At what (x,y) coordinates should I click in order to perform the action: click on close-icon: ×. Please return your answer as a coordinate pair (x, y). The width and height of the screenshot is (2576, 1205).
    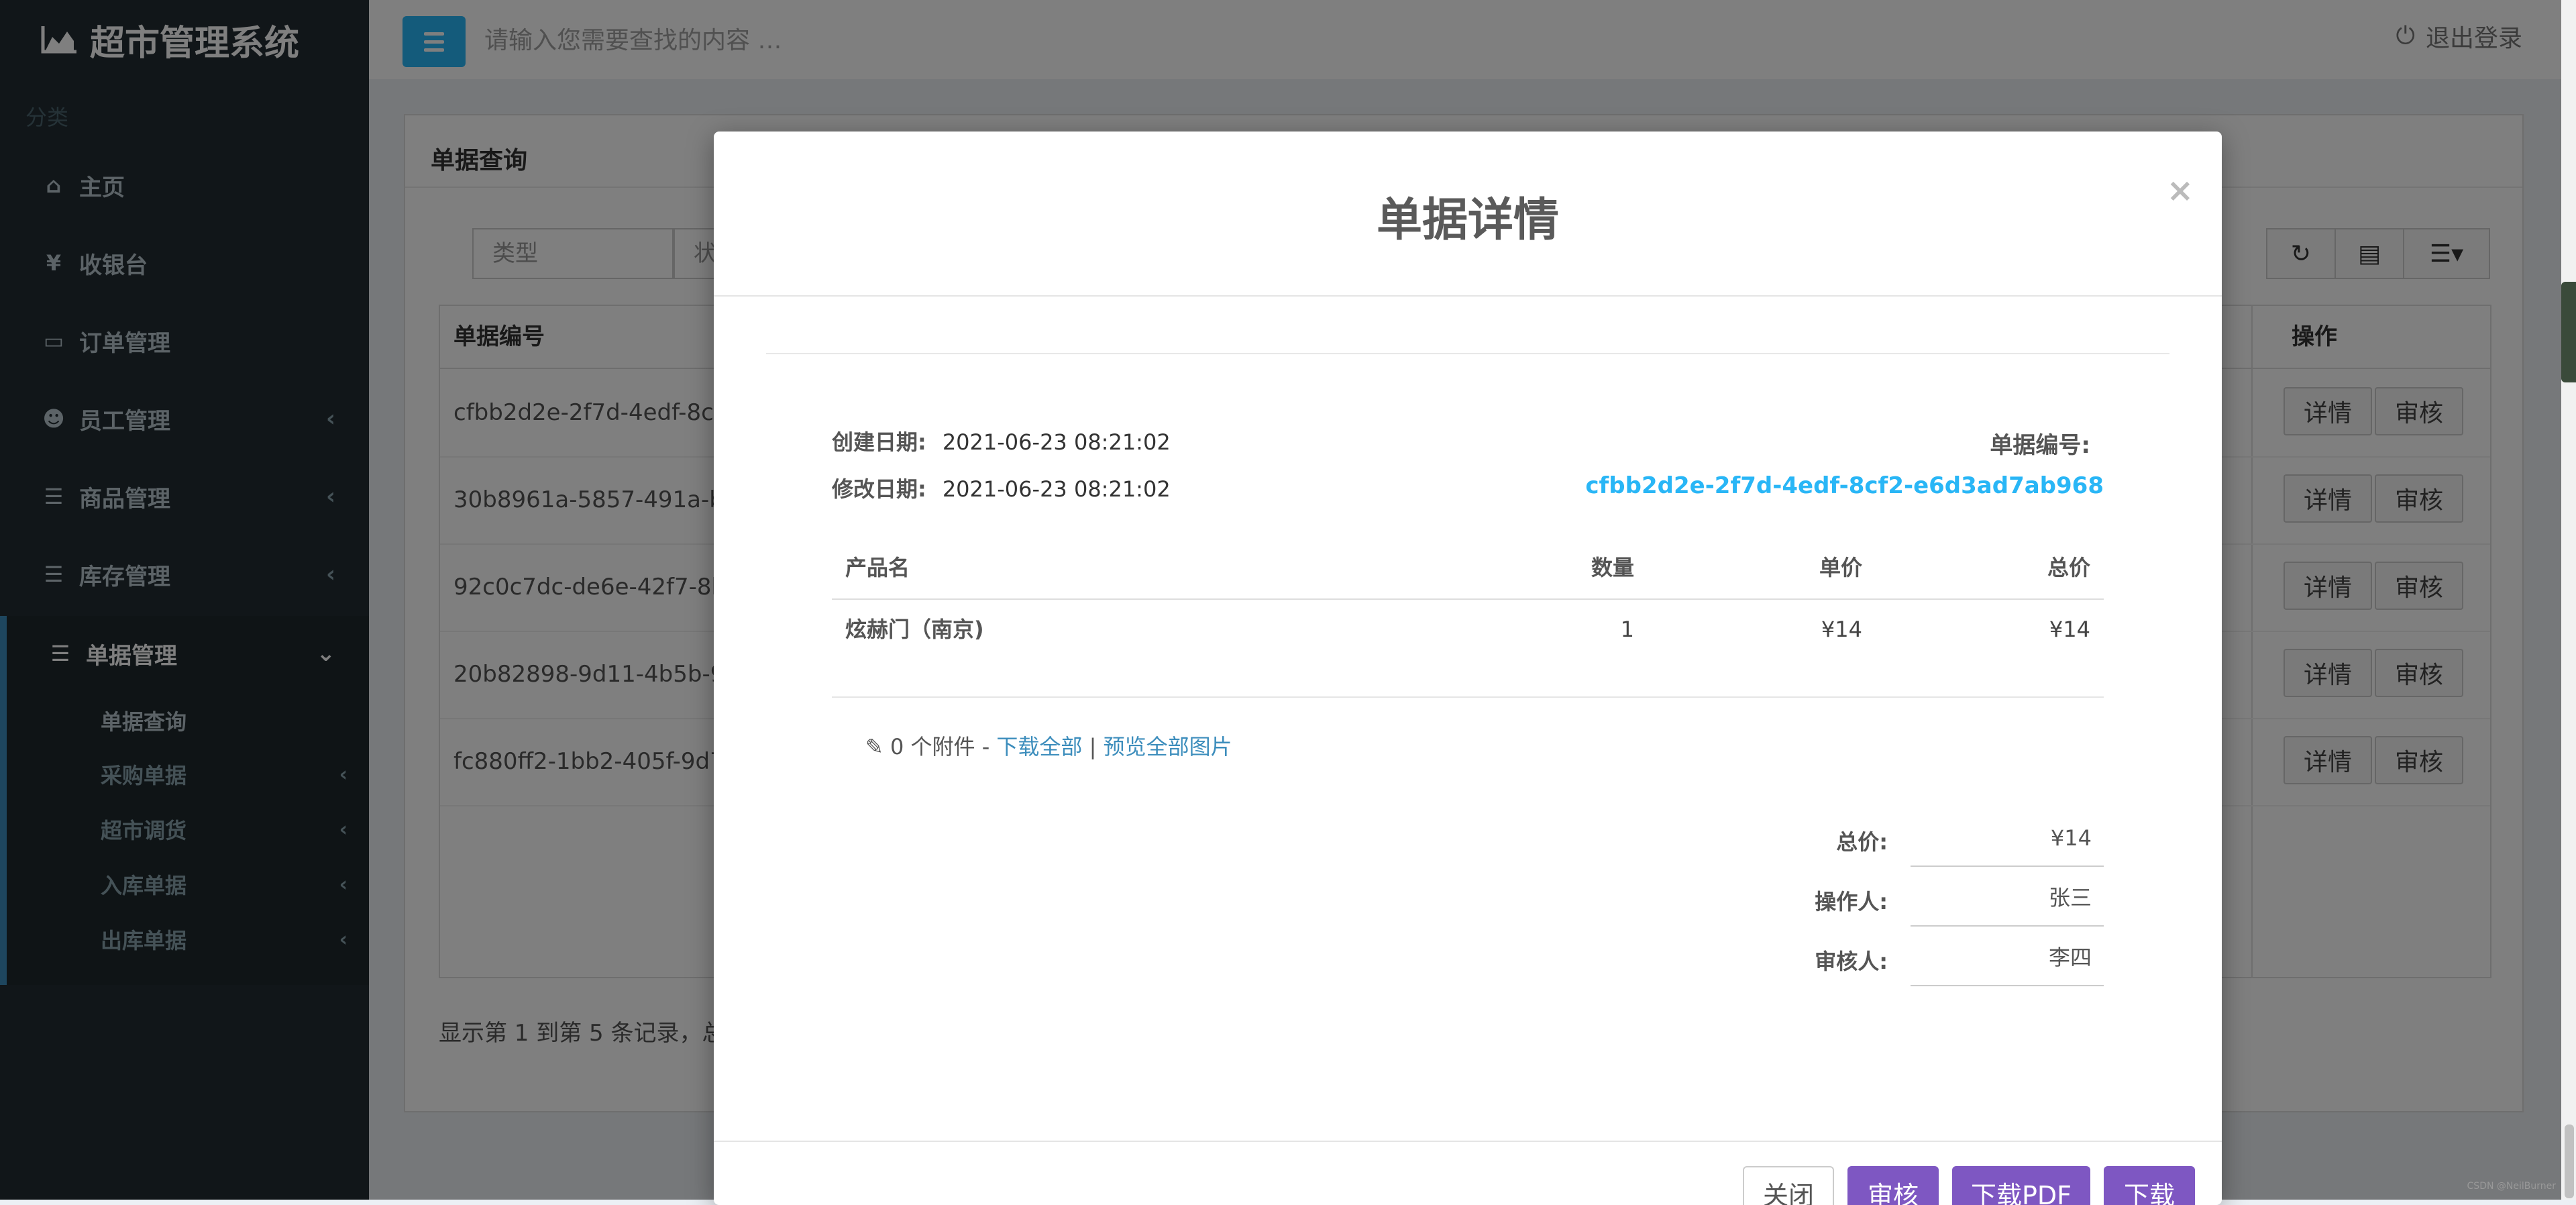
    Looking at the image, I should click on (2180, 190).